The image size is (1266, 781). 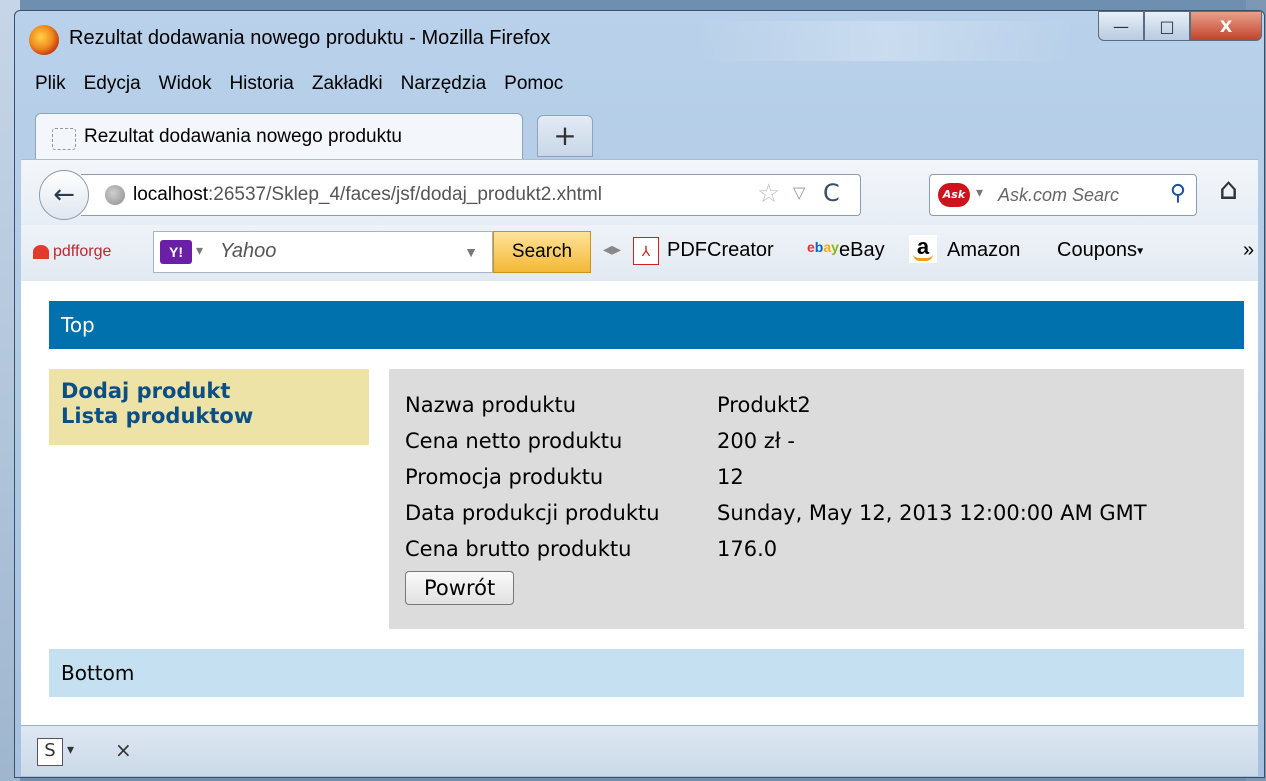 I want to click on menu-plik: Plik, so click(x=50, y=87).